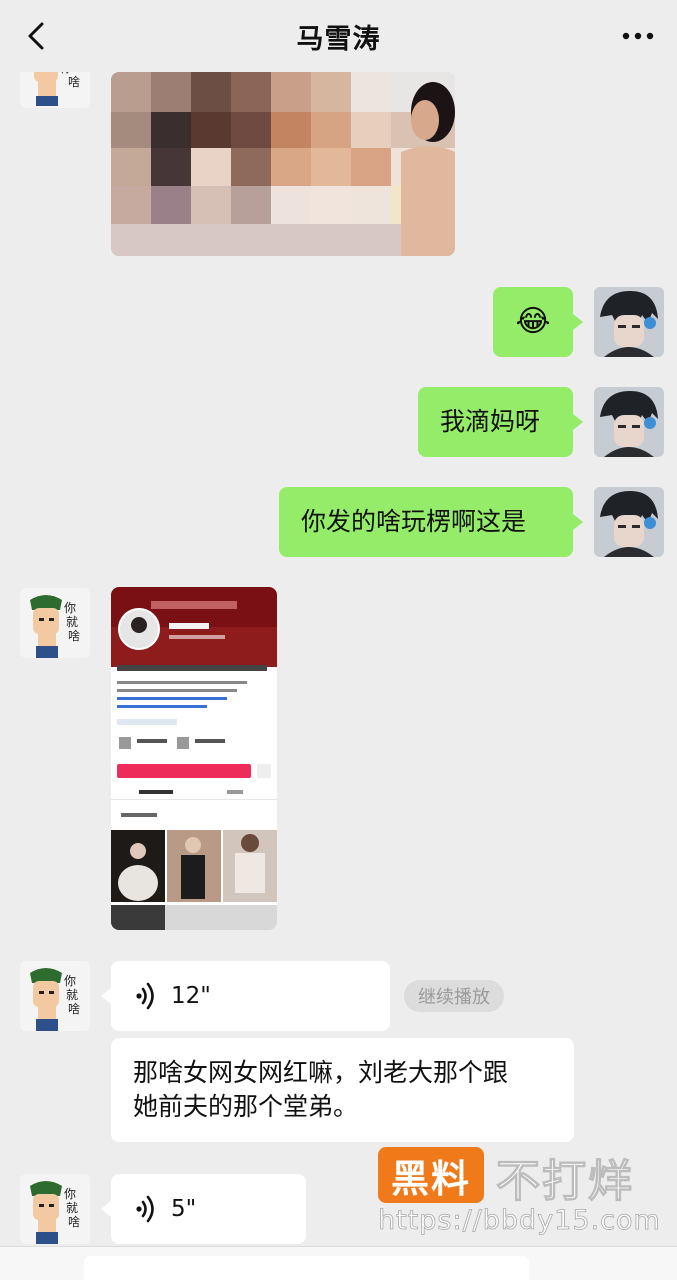  I want to click on watermark-url: https://bbdy15.com, so click(519, 1221).